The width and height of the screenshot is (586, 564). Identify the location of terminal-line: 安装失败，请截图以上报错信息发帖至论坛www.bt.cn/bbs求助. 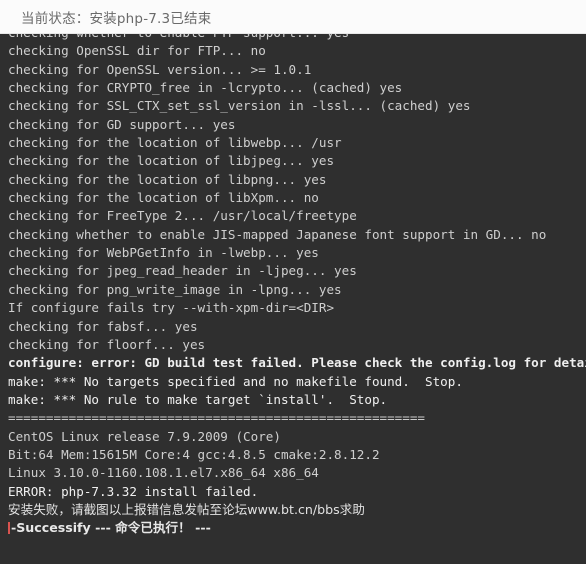
(186, 509).